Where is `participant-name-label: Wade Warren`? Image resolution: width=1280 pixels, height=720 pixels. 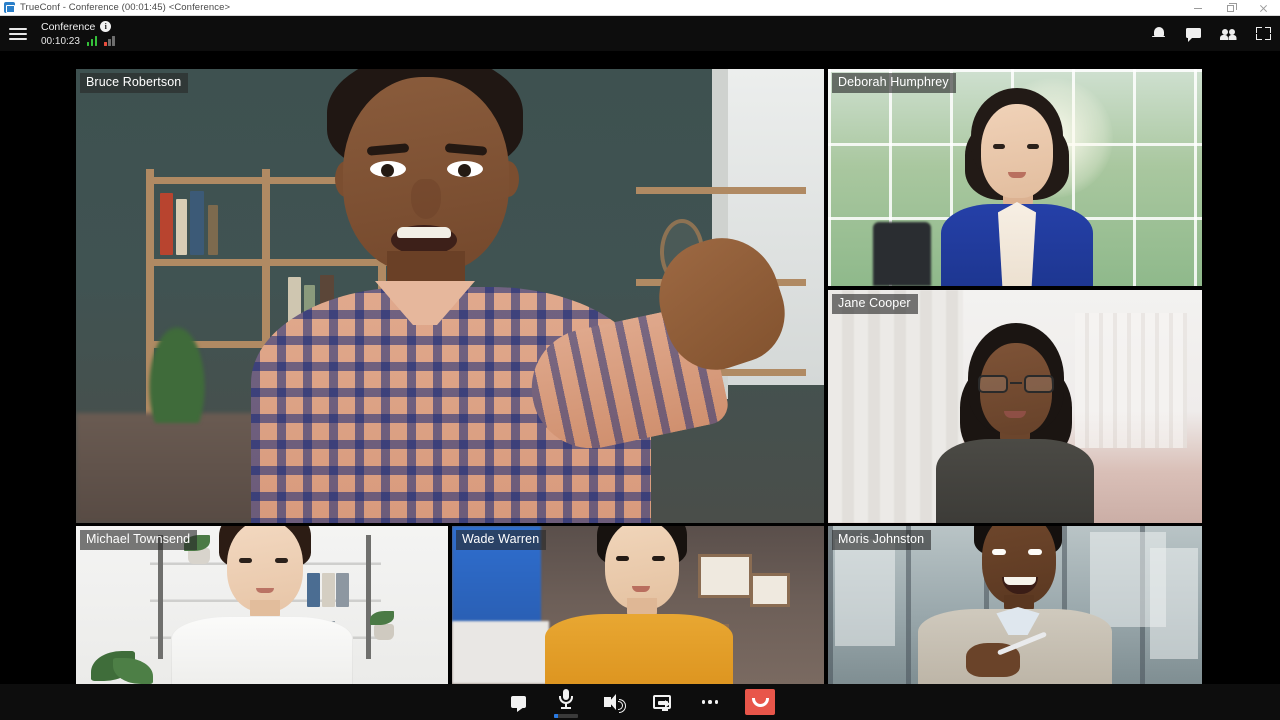 participant-name-label: Wade Warren is located at coordinates (501, 540).